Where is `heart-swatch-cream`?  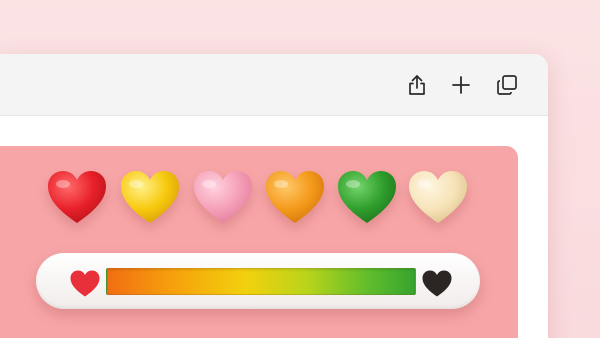
heart-swatch-cream is located at coordinates (438, 198).